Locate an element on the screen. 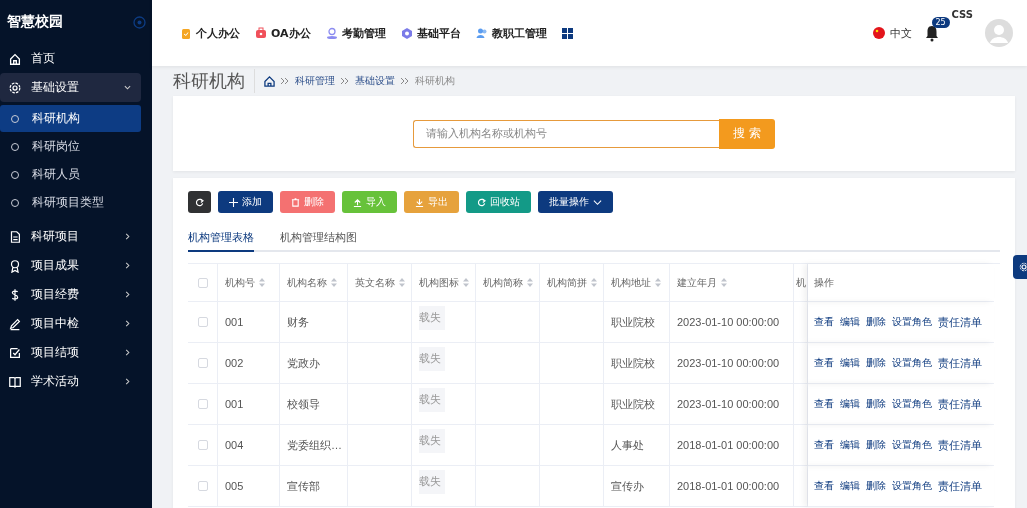  app-logo: 智慧校园 is located at coordinates (35, 22).